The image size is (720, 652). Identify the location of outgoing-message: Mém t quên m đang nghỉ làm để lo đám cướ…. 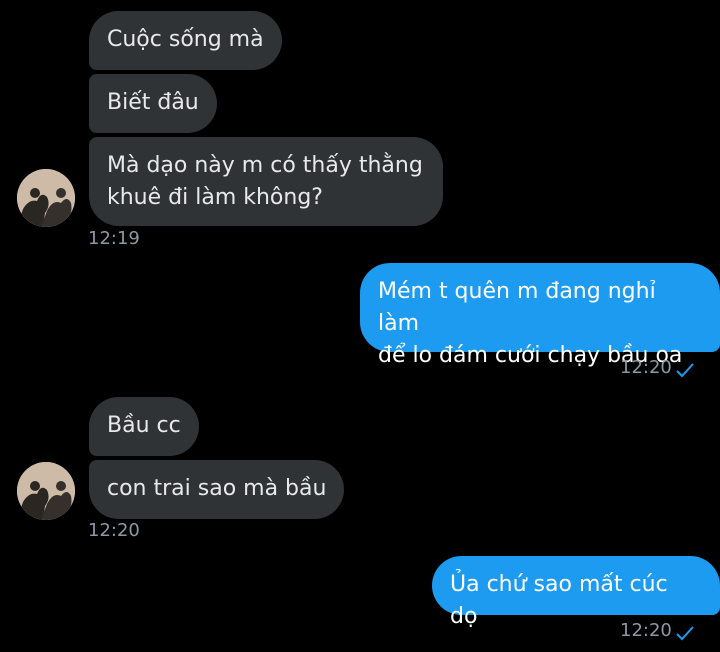
(540, 315).